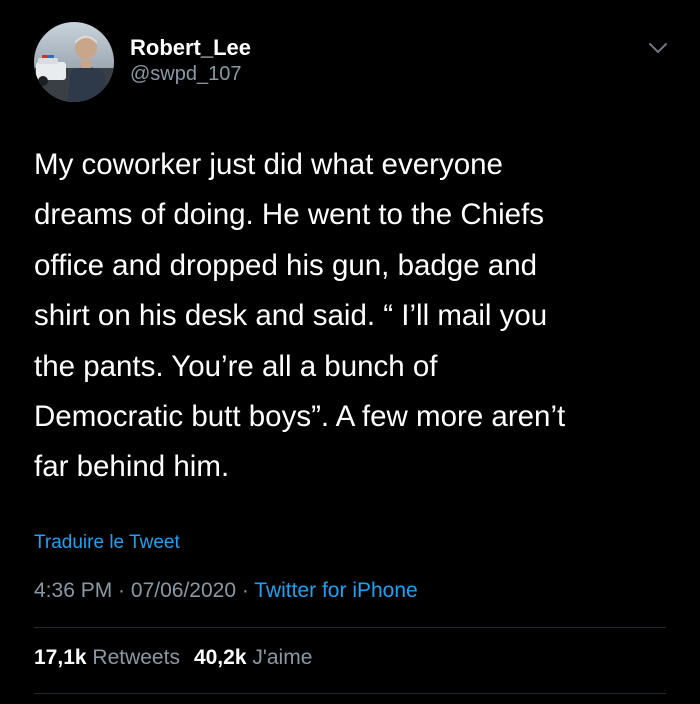 The width and height of the screenshot is (700, 704). Describe the element at coordinates (335, 590) in the screenshot. I see `tweet-source-link: Twitter for iPhone` at that location.